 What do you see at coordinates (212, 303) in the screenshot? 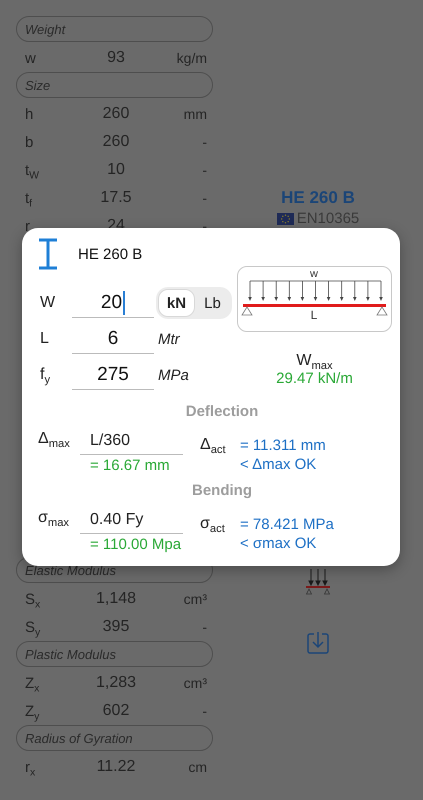
I see `unit-option: Lb` at bounding box center [212, 303].